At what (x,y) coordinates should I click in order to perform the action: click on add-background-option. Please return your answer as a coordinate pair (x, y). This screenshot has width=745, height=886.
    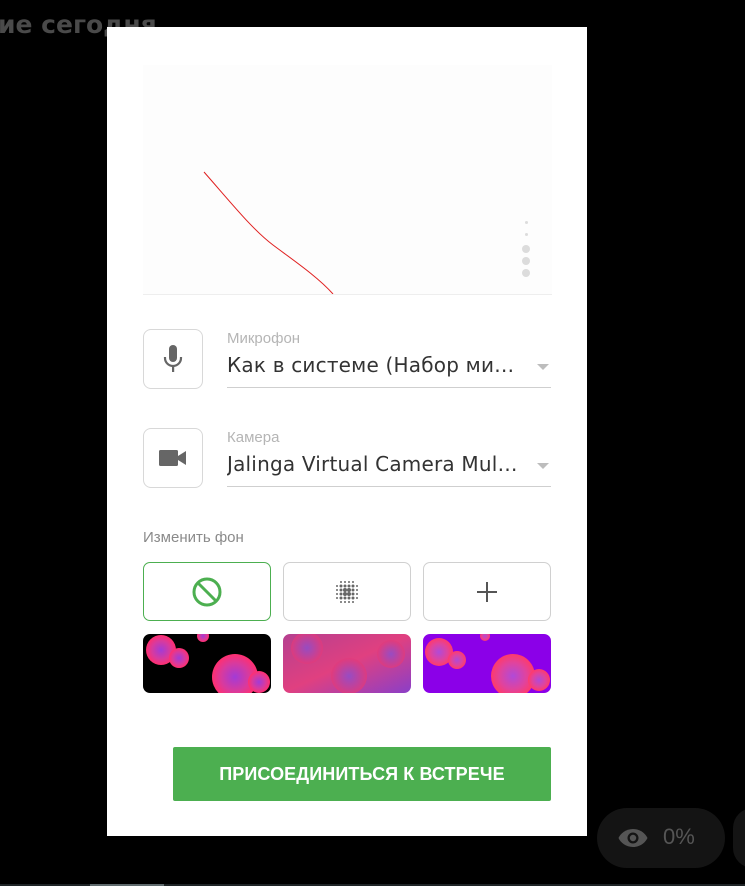
    Looking at the image, I should click on (487, 591).